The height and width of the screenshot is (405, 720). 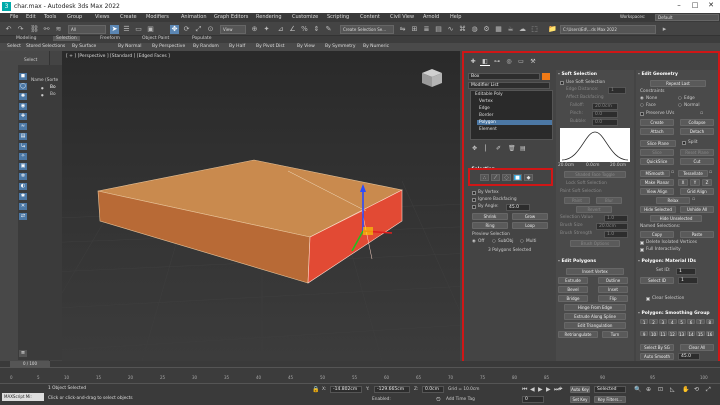 What do you see at coordinates (613, 298) in the screenshot?
I see `flip-button: Flip` at bounding box center [613, 298].